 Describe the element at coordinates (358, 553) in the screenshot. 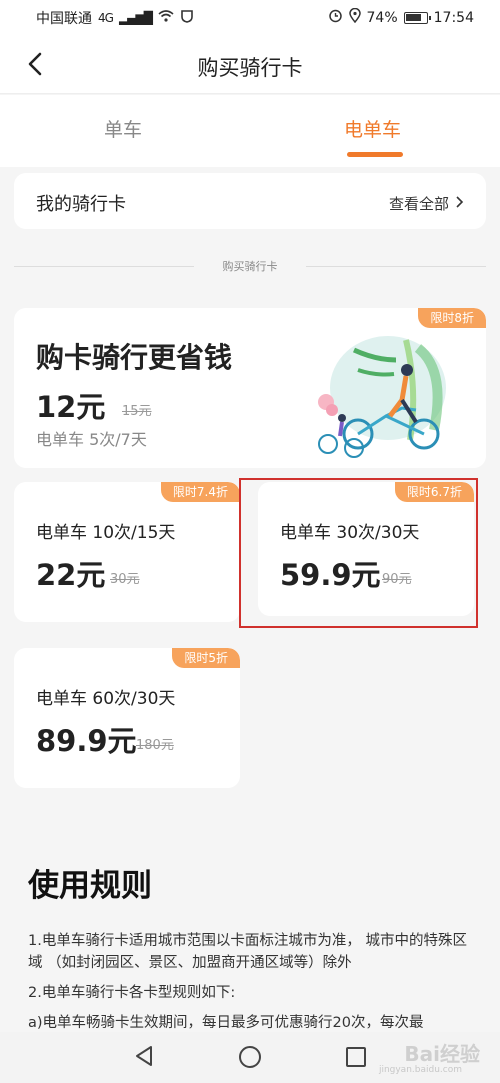

I see `highlight-frame` at that location.